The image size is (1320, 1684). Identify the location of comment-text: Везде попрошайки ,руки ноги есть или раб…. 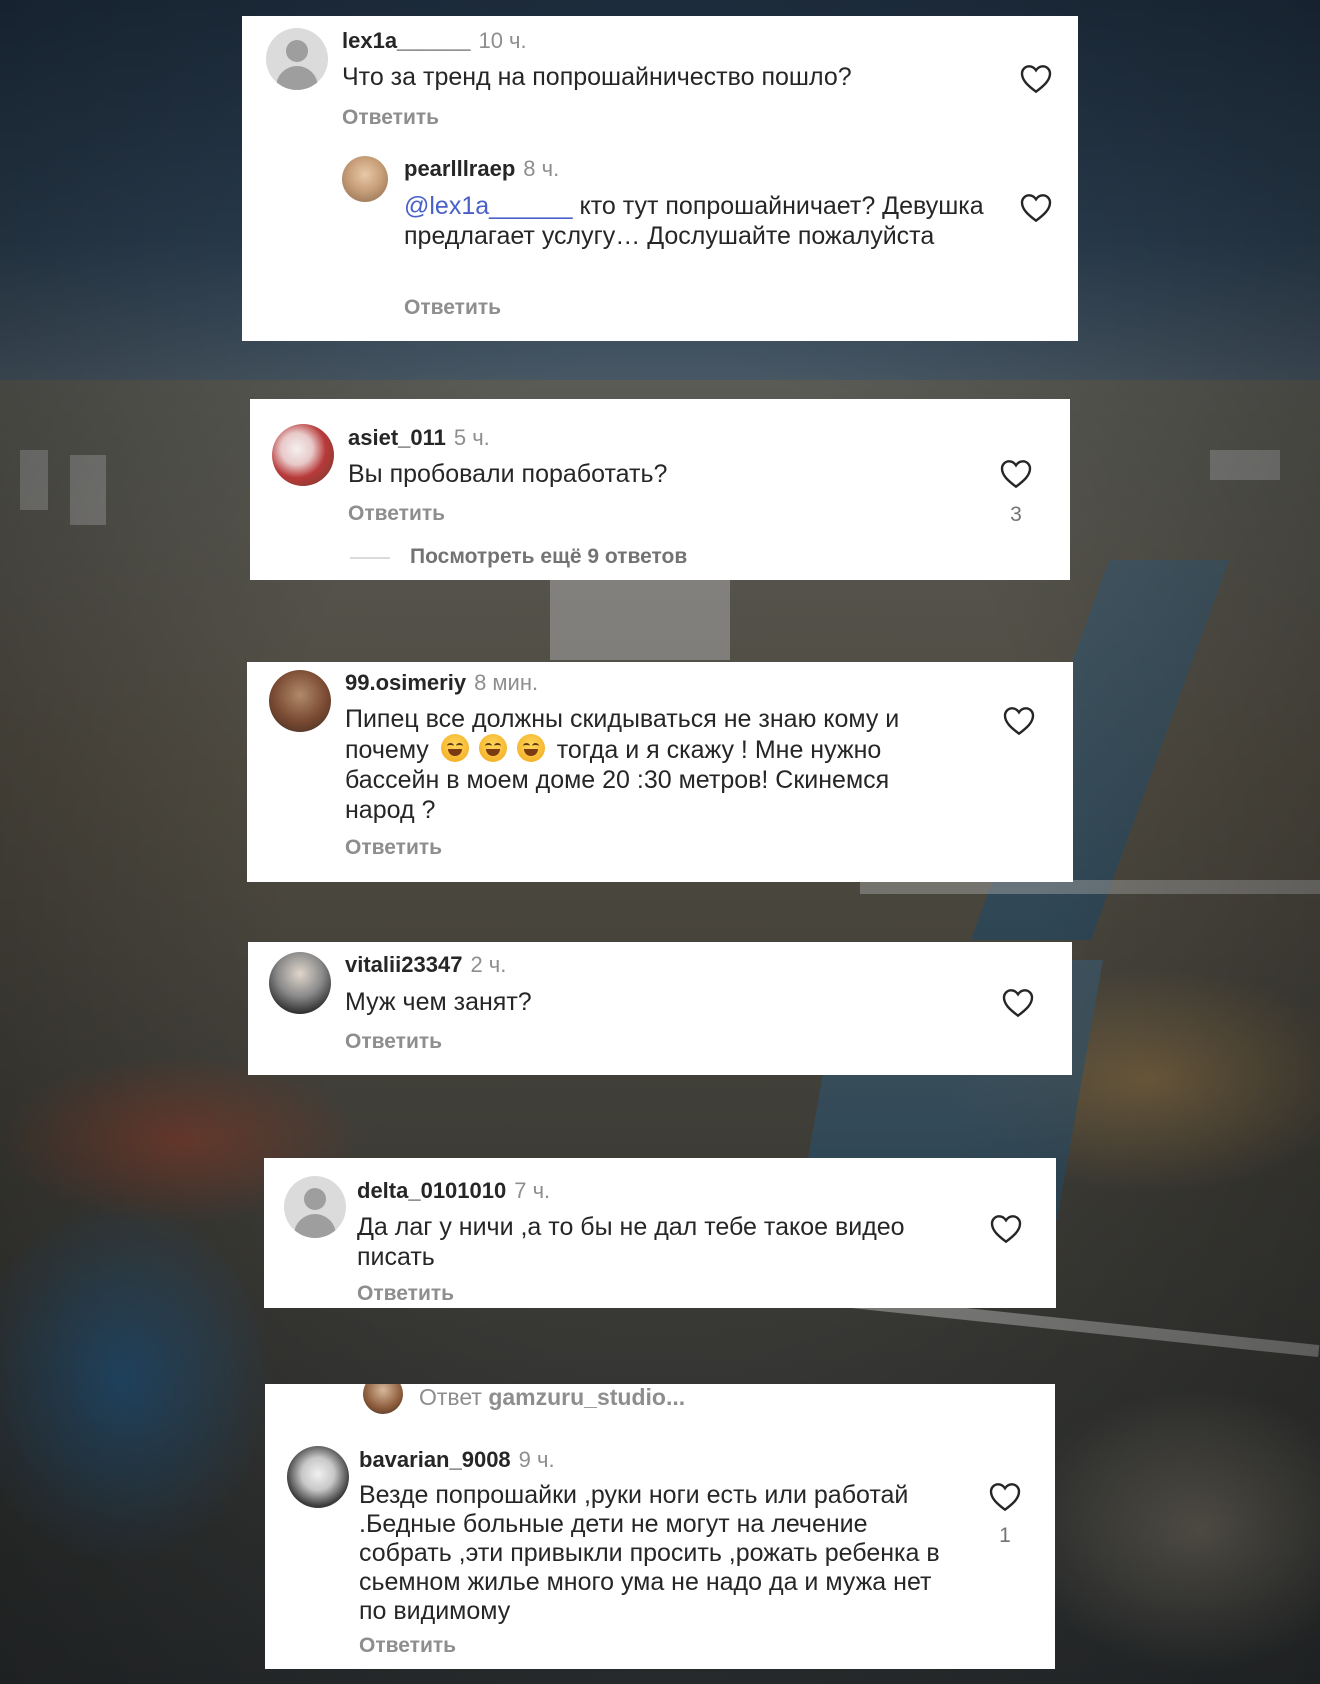
(649, 1553).